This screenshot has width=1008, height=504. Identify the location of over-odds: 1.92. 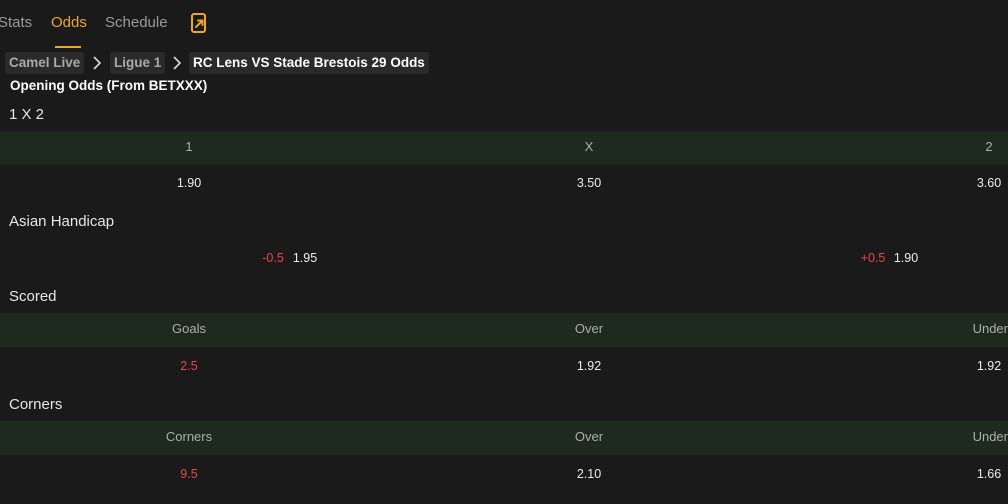
(589, 366).